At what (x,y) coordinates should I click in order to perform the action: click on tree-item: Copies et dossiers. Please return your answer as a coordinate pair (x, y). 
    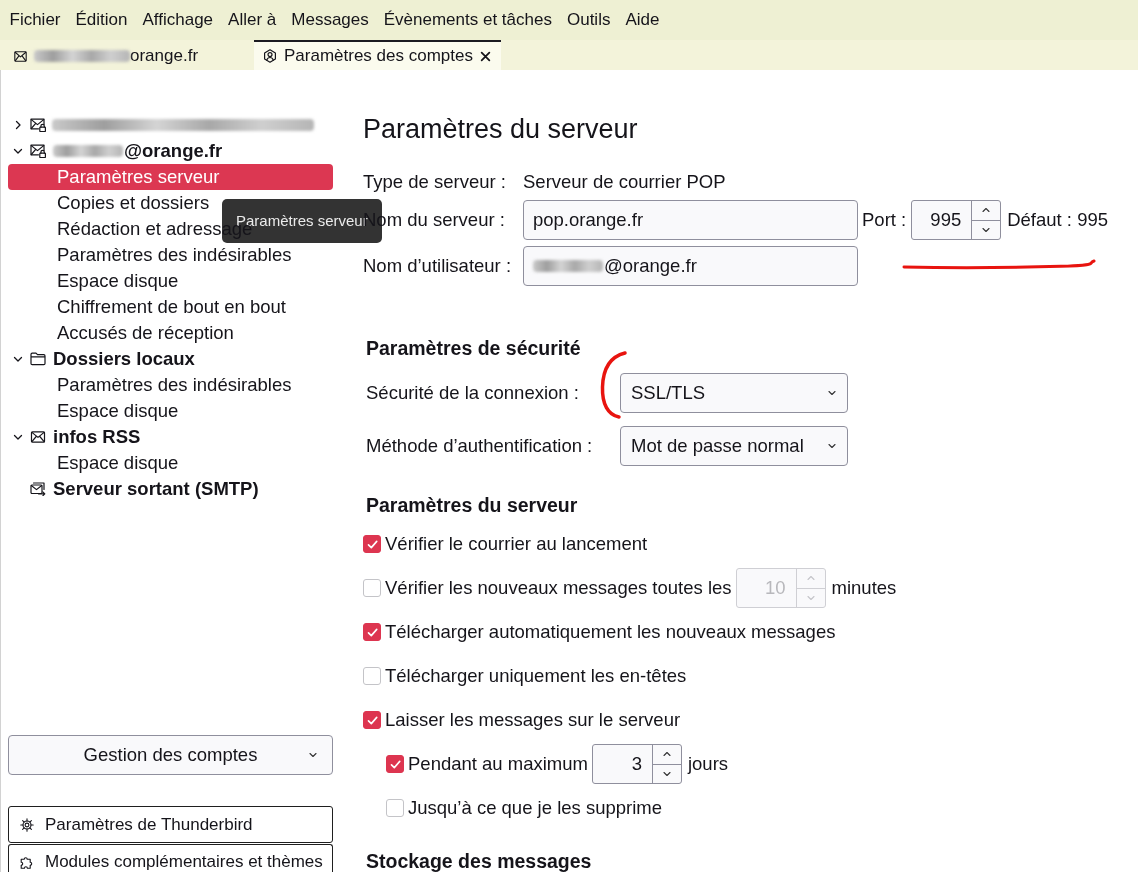
    Looking at the image, I should click on (111, 203).